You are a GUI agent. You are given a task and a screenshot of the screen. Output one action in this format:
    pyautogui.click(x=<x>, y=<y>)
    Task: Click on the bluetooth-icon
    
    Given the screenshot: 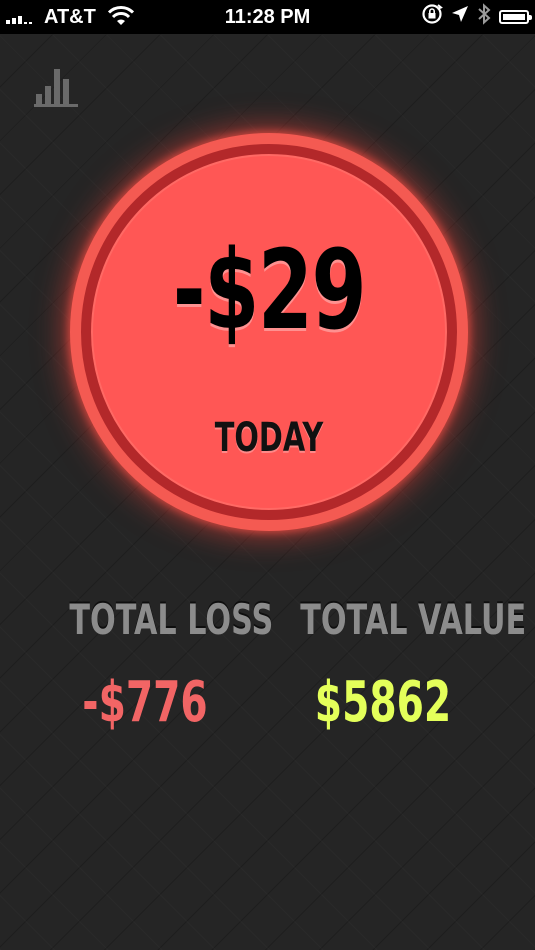 What is the action you would take?
    pyautogui.click(x=484, y=17)
    